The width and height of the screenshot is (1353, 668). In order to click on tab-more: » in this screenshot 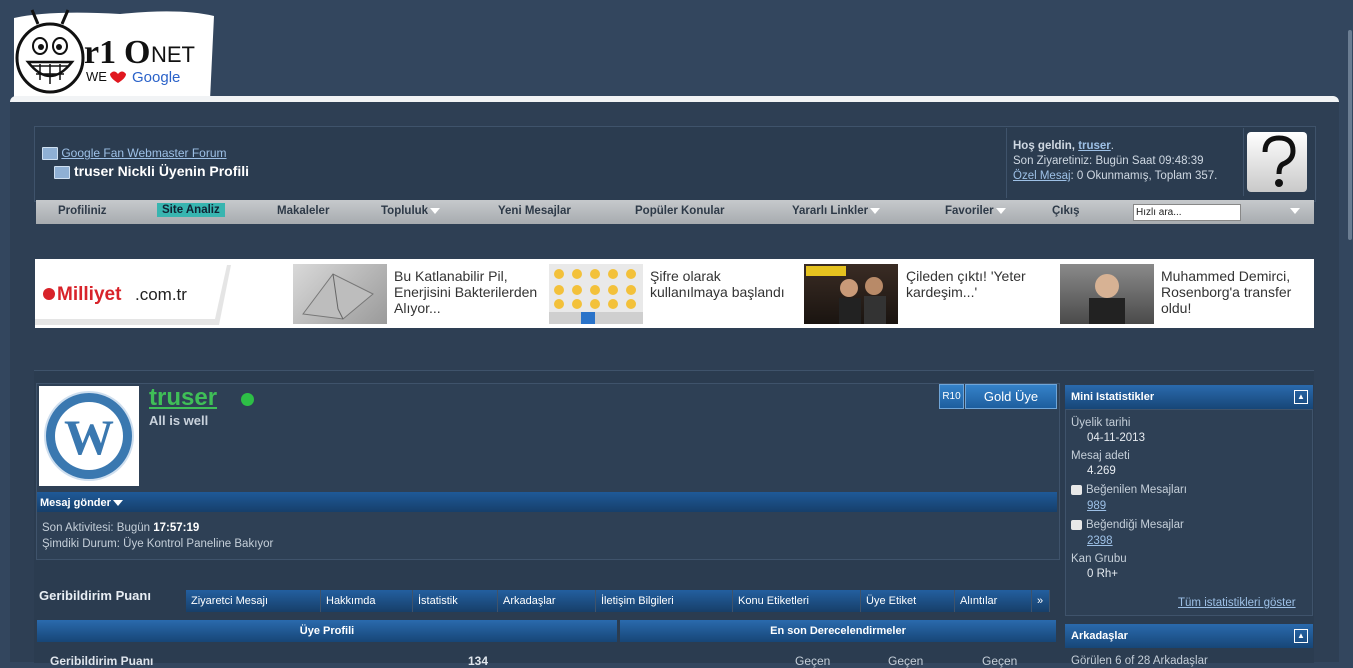, I will do `click(1041, 601)`.